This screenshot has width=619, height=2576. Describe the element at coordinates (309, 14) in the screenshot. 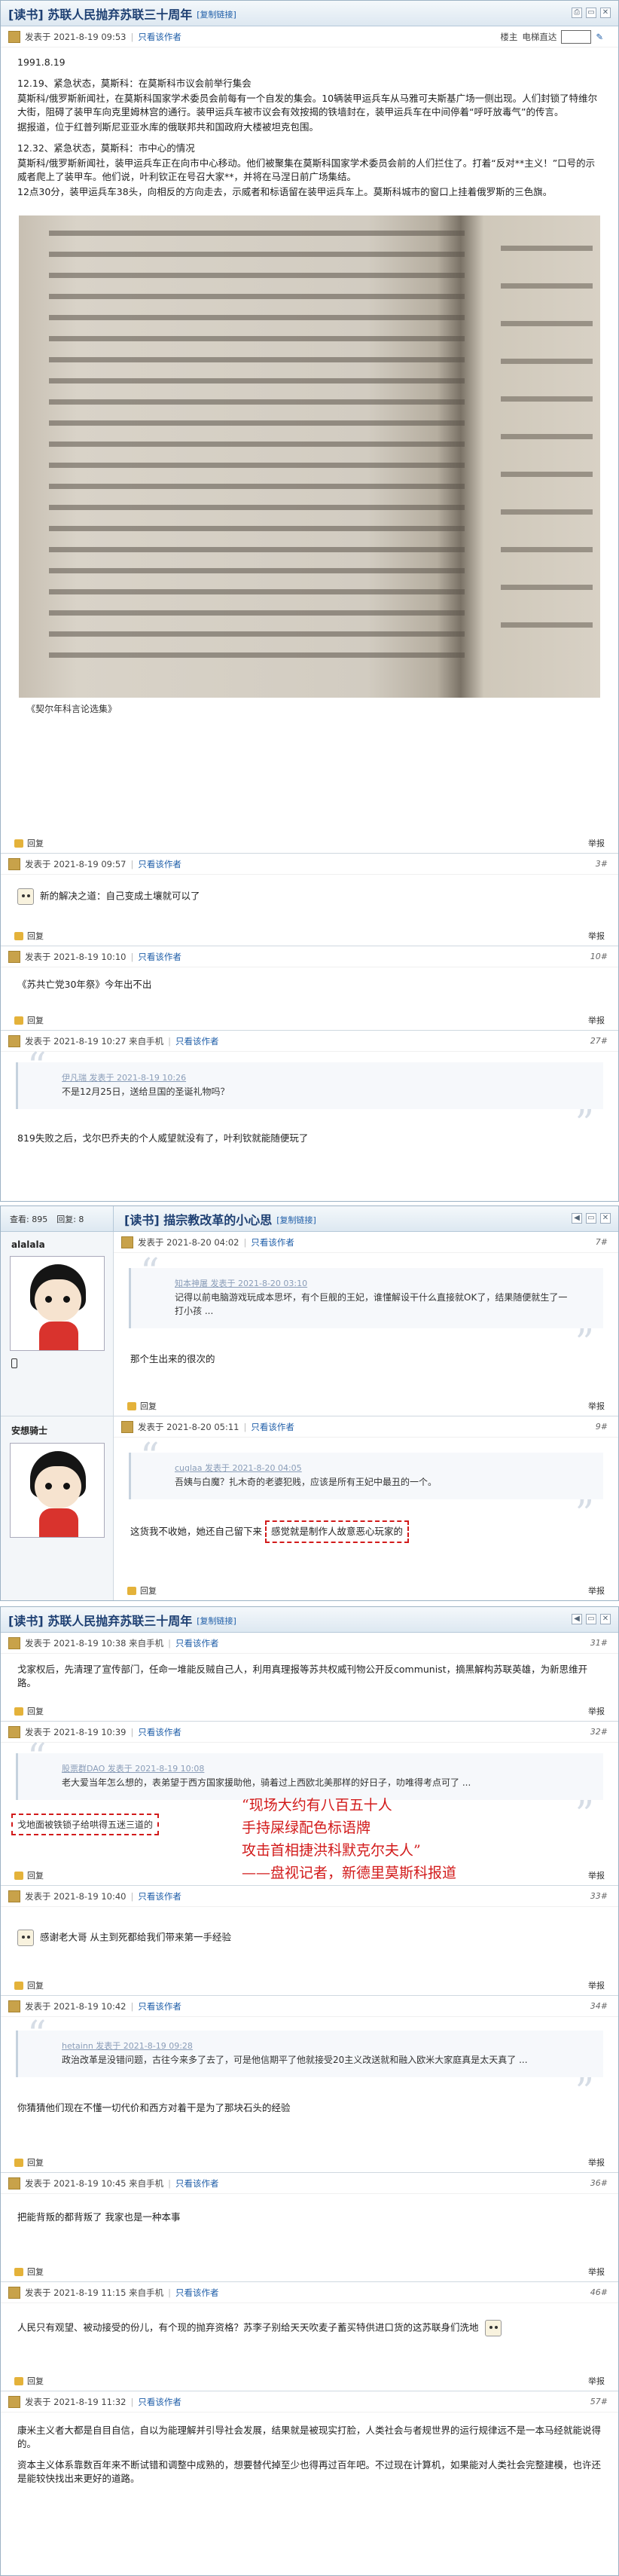

I see `thread1-header: [读书] 苏联人民抛弃苏联三十周年 [复制链接] ⎙ ▭ ✕` at that location.